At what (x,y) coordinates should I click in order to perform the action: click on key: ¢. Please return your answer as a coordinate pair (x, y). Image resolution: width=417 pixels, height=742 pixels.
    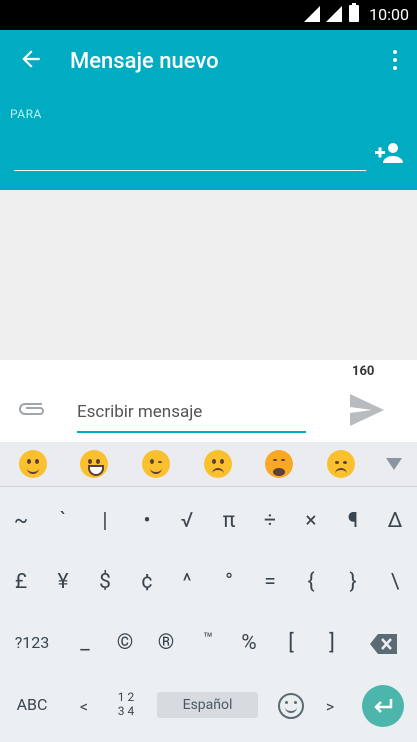
    Looking at the image, I should click on (147, 582).